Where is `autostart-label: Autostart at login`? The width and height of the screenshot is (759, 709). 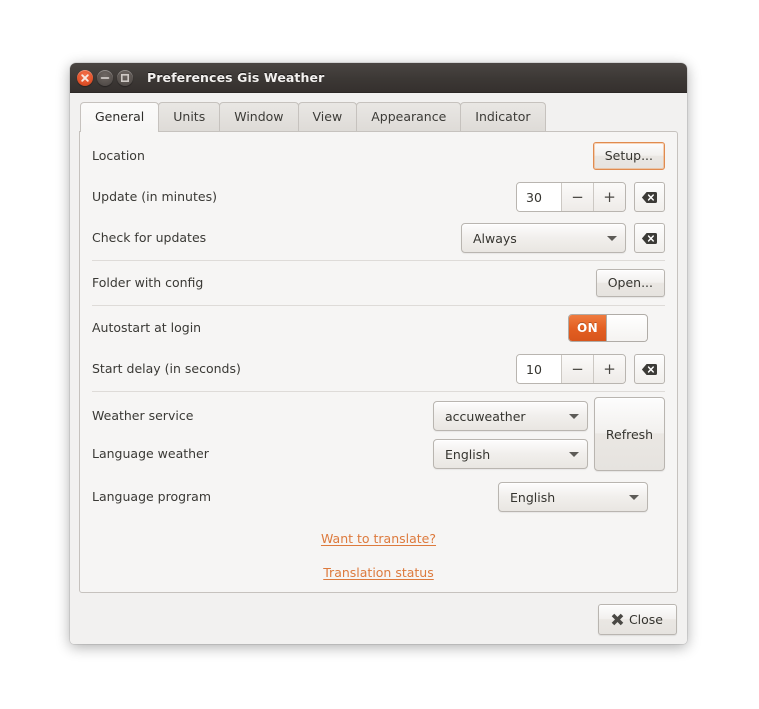
autostart-label: Autostart at login is located at coordinates (147, 327).